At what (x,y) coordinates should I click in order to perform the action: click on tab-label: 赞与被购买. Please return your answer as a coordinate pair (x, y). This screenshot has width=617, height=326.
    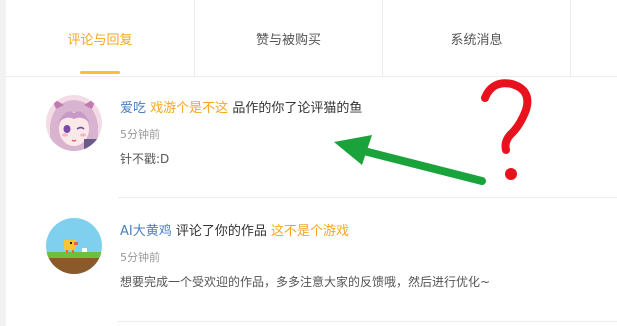
    Looking at the image, I should click on (288, 40).